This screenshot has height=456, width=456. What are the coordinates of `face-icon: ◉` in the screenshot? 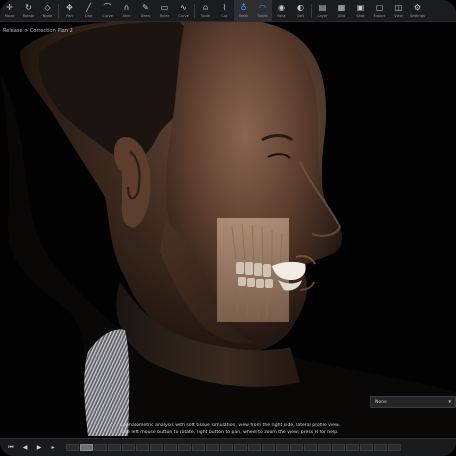 It's located at (281, 7).